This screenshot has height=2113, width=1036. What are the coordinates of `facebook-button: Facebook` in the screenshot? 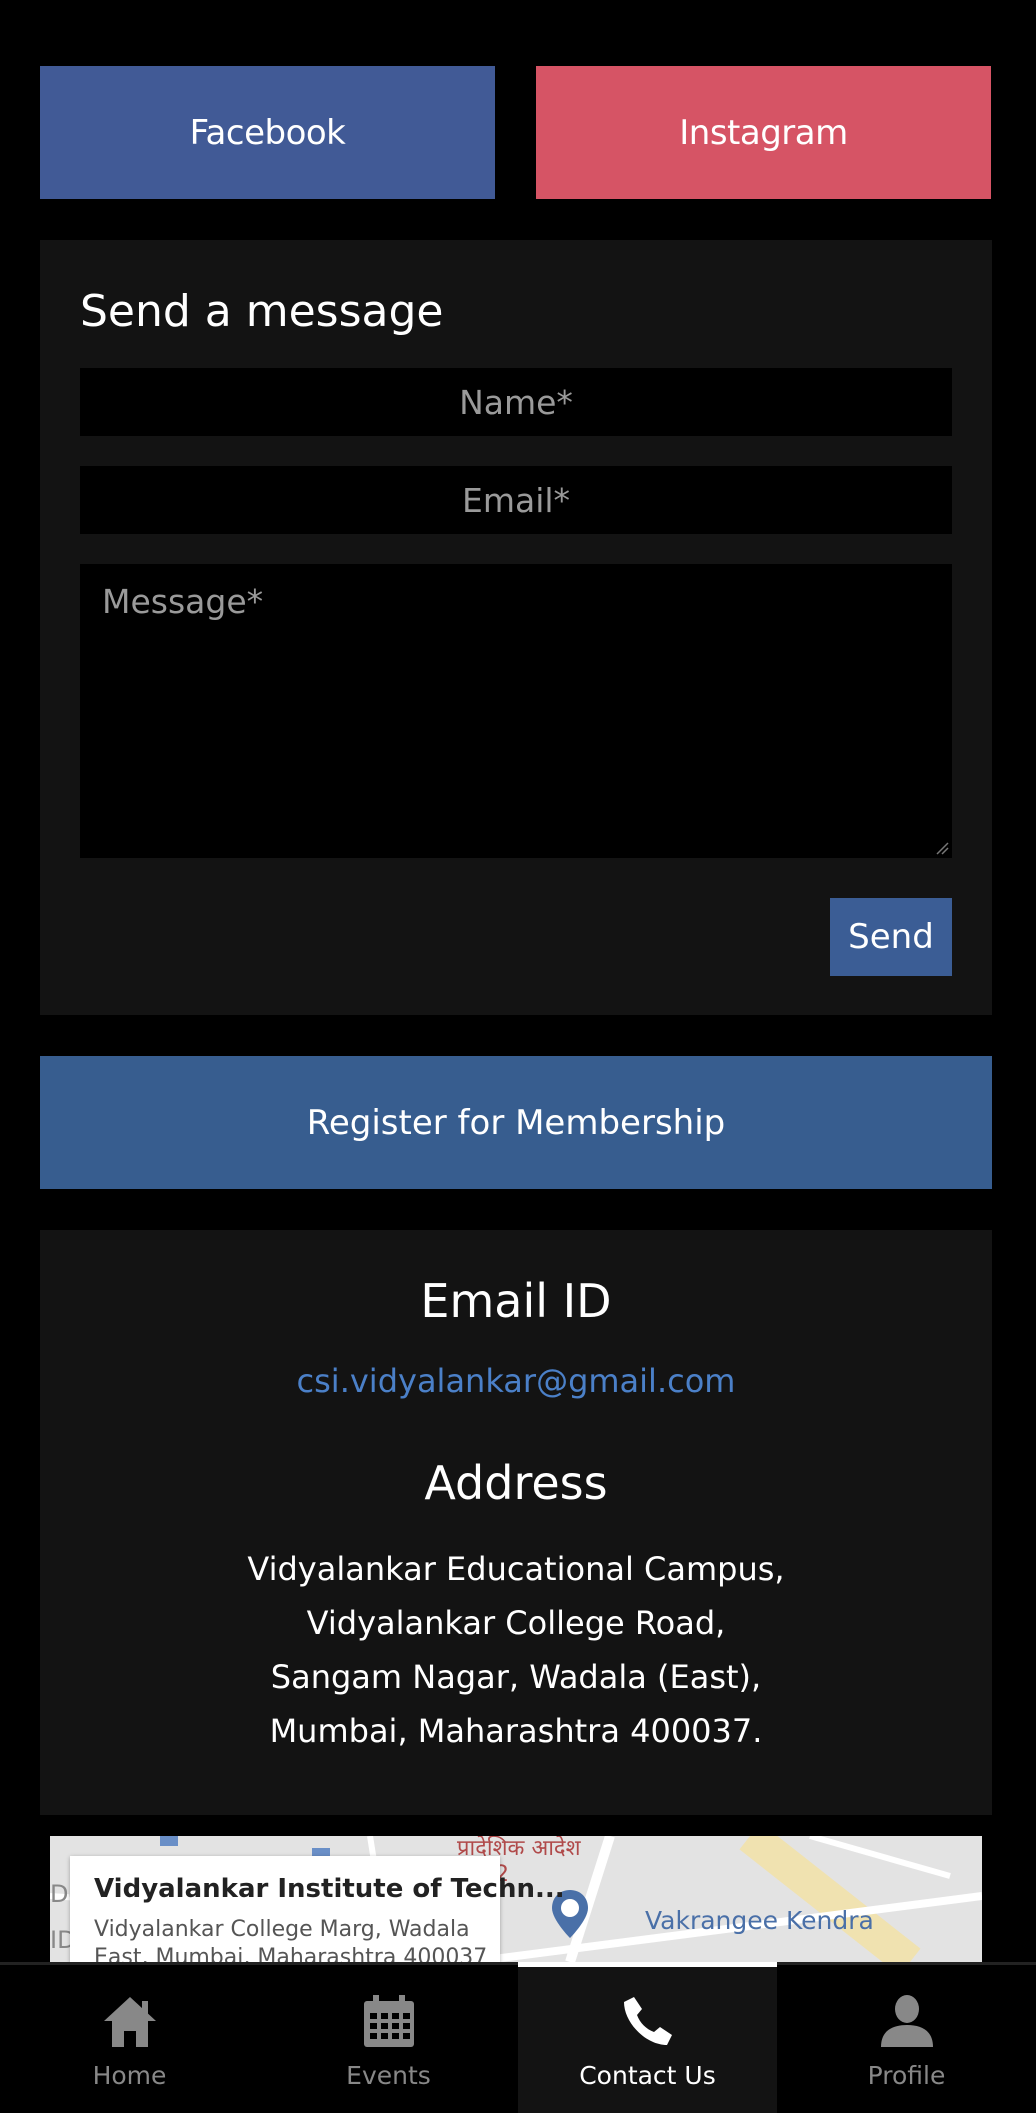 It's located at (267, 132).